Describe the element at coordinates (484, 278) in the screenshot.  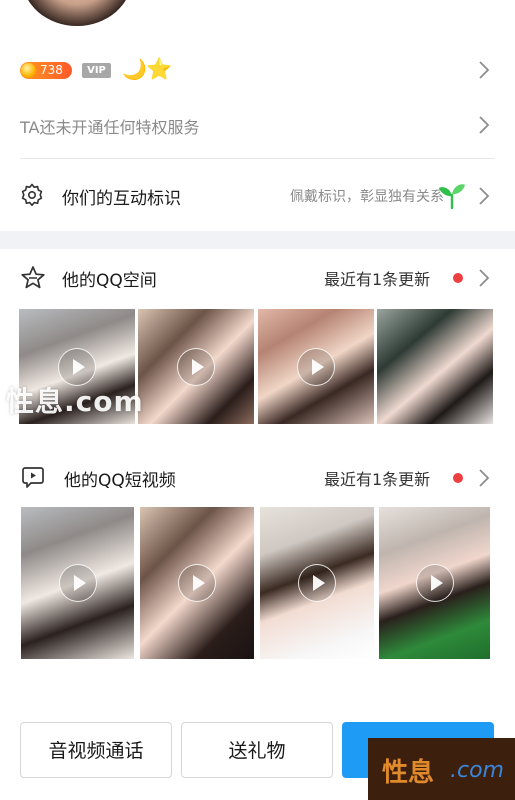
I see `qzone-chevron-icon` at that location.